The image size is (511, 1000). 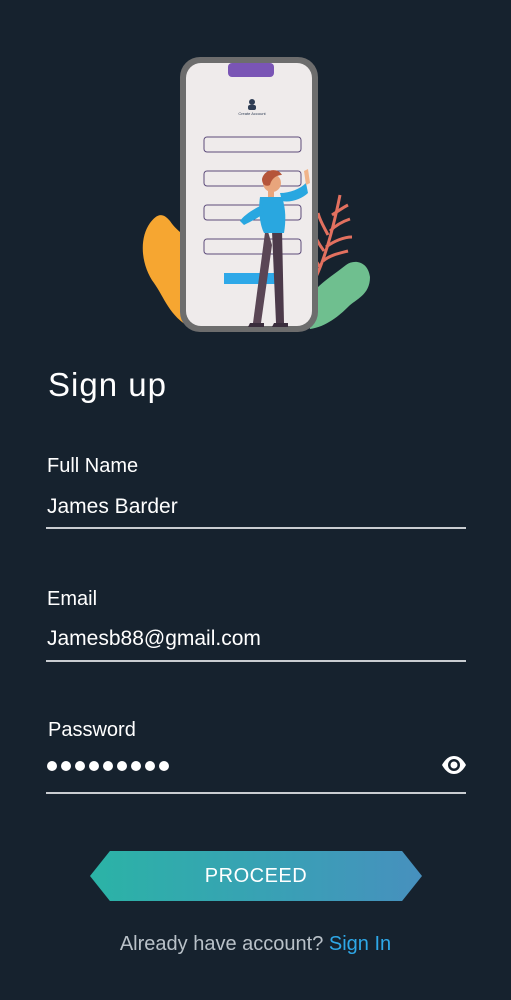 I want to click on full-name-underline, so click(x=256, y=528).